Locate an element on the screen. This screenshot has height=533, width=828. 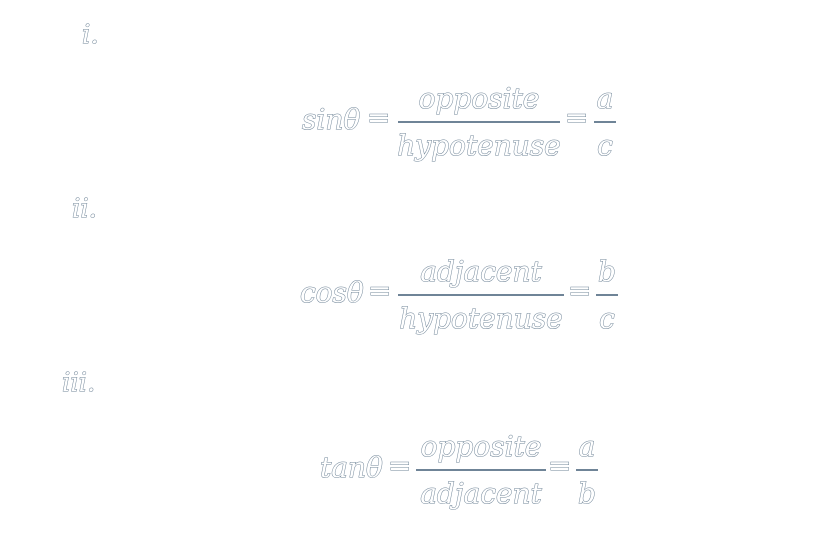
fraction-denominator: b is located at coordinates (587, 493).